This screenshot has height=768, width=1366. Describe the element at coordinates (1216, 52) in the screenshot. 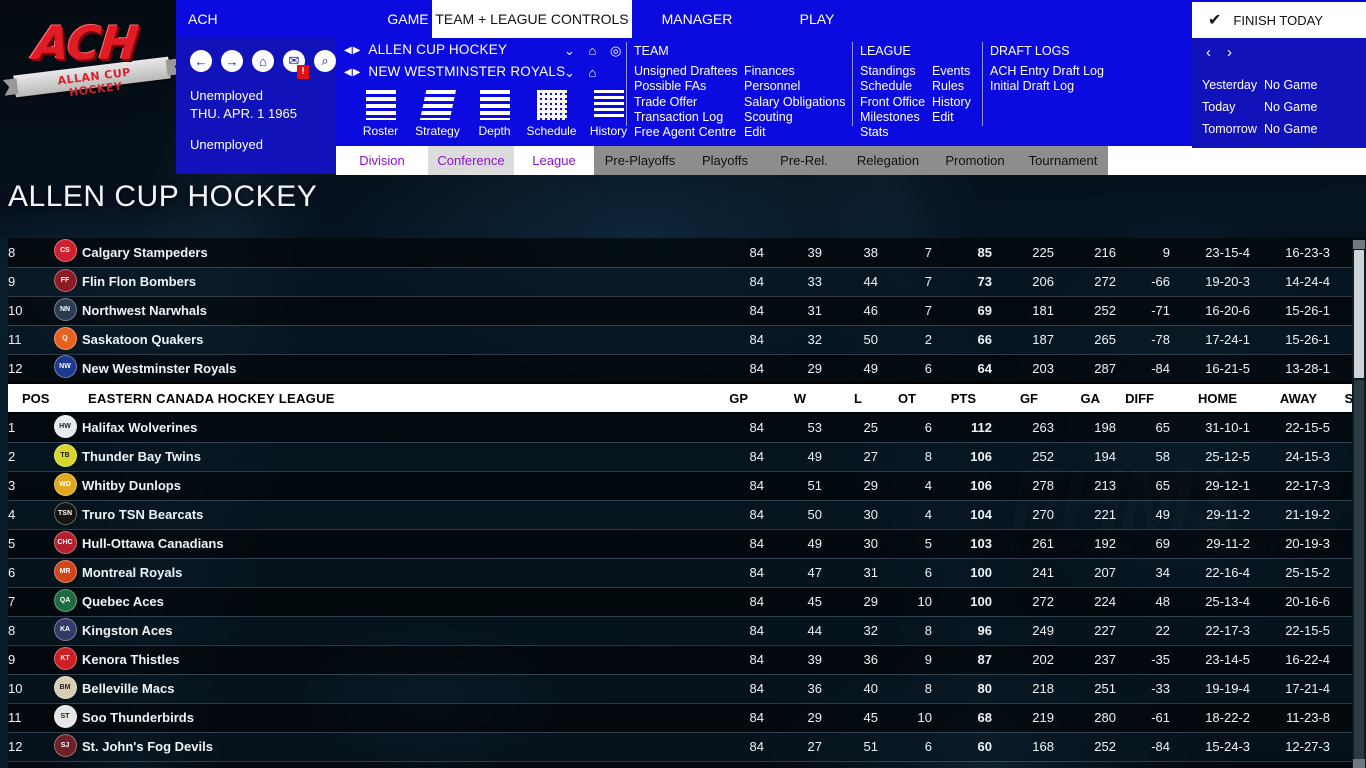

I see `schedule-prev-icon: ‹` at that location.